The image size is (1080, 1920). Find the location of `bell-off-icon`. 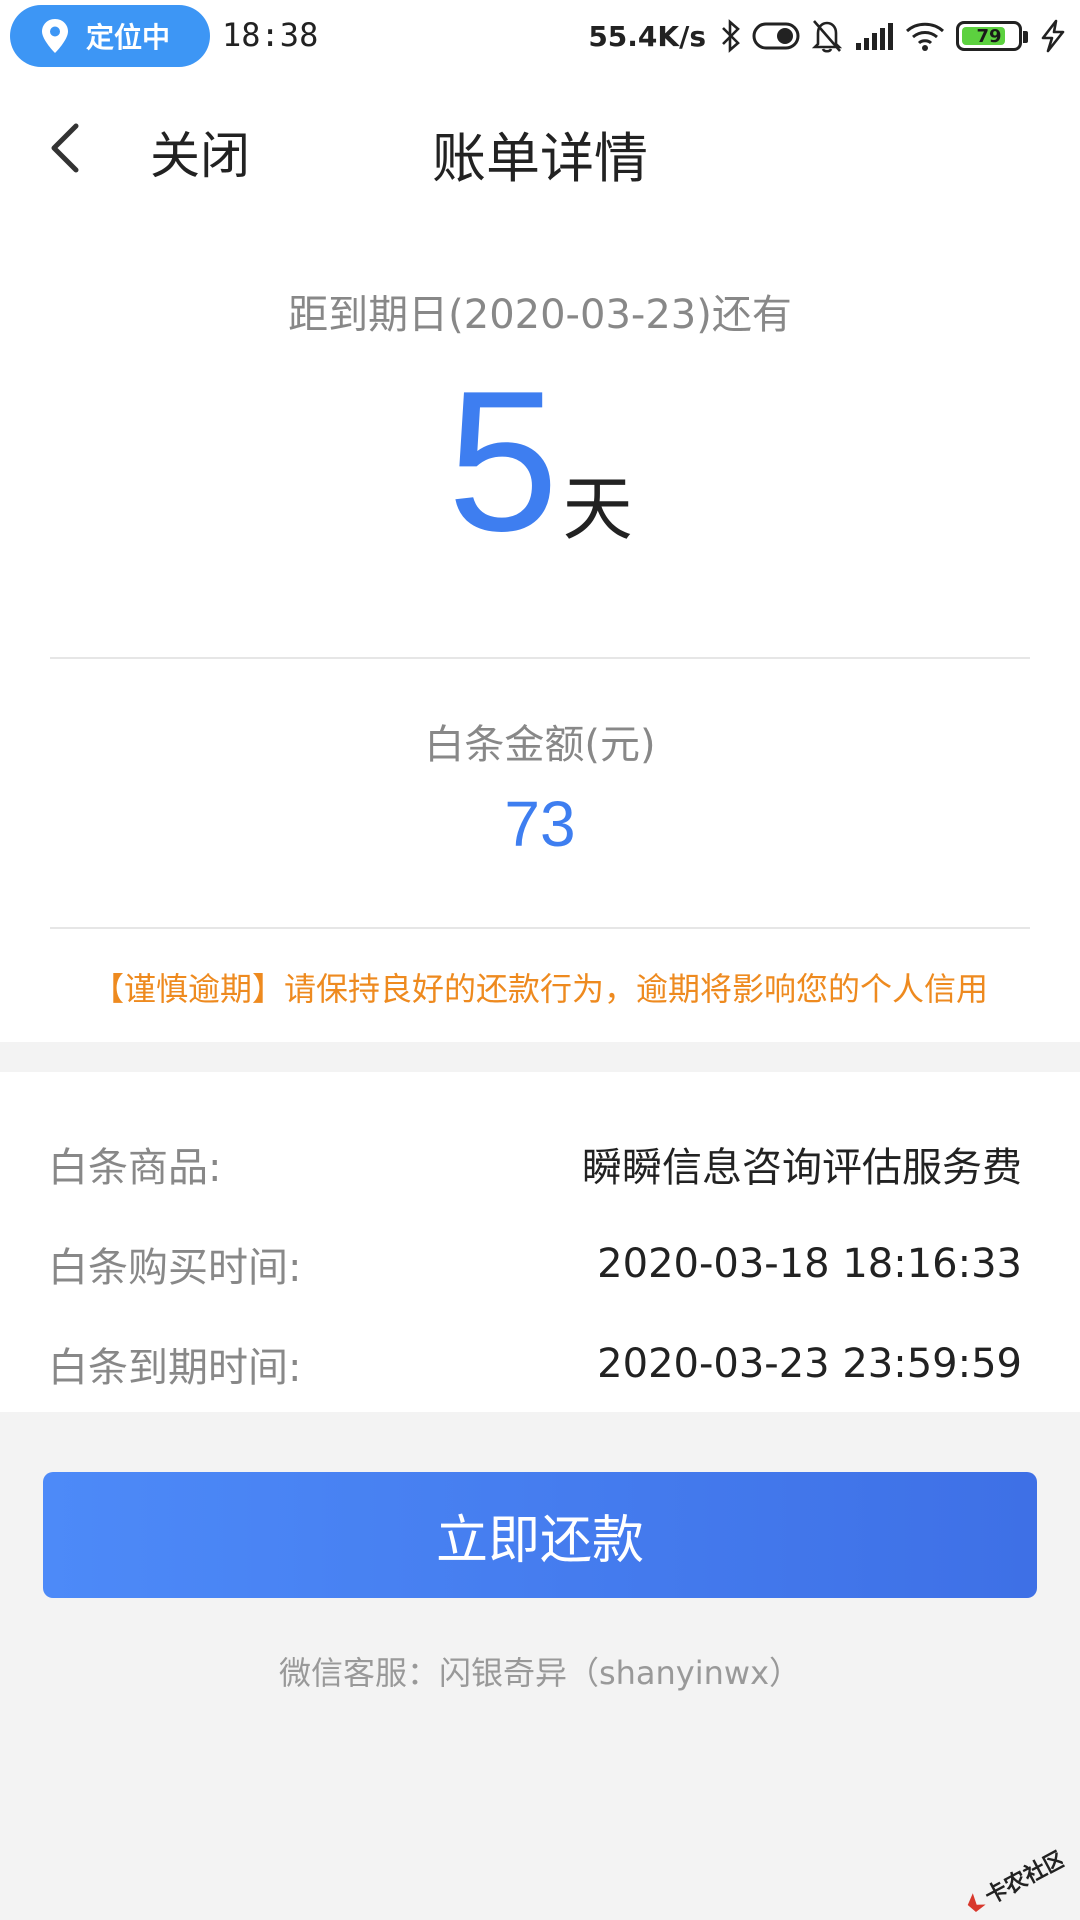

bell-off-icon is located at coordinates (827, 36).